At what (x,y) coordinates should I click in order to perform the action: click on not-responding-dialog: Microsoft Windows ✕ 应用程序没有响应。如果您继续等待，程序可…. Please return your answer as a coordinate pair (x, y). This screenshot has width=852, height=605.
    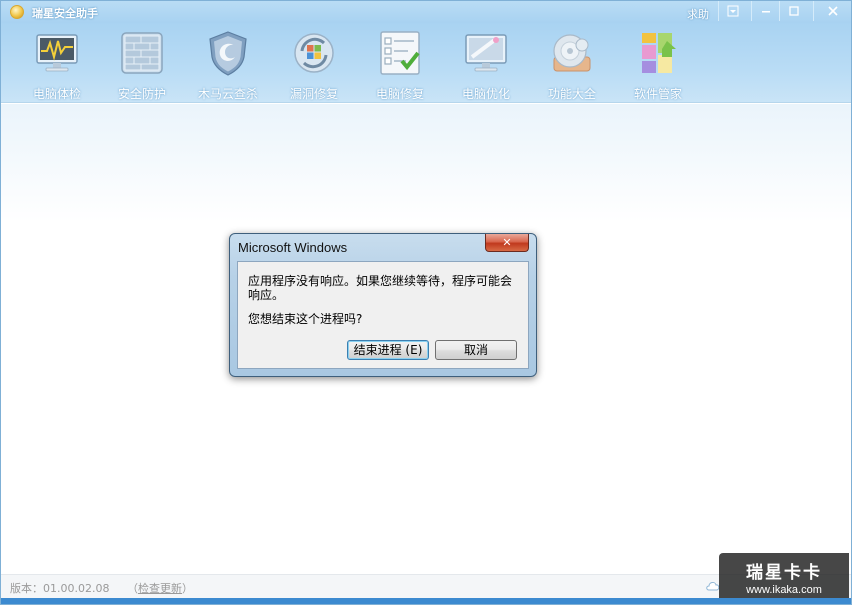
    Looking at the image, I should click on (383, 305).